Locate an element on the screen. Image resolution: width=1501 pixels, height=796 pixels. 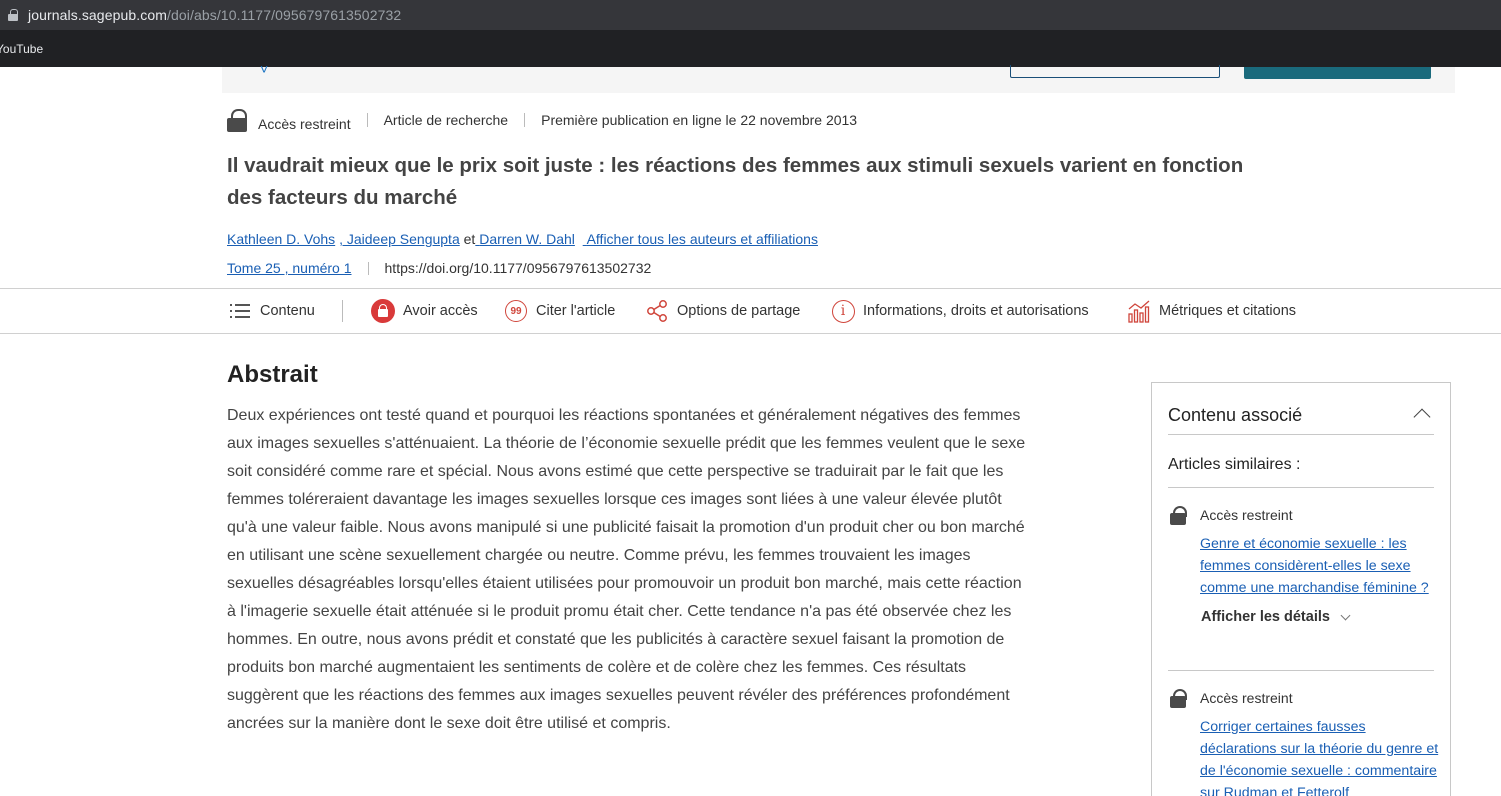
chevron-up-icon is located at coordinates (1422, 417).